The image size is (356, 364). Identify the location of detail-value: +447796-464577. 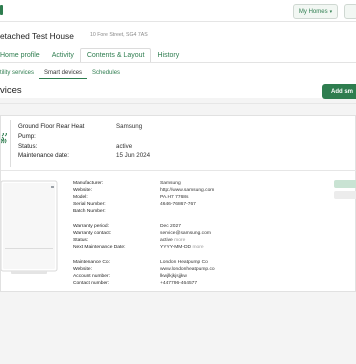
(179, 283).